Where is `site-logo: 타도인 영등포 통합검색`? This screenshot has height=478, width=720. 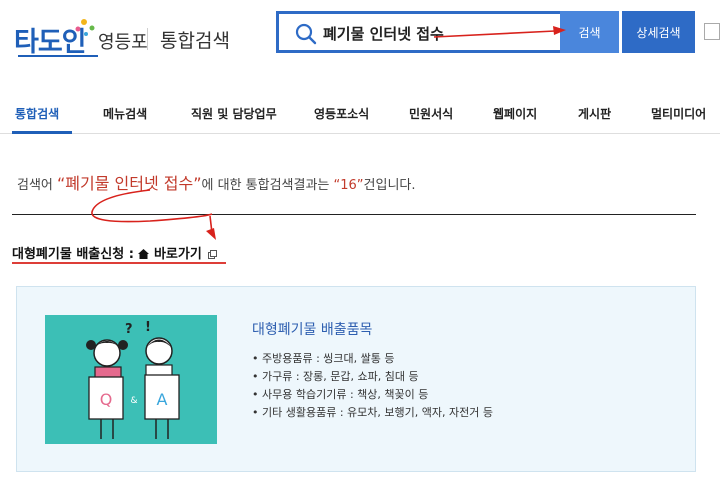 site-logo: 타도인 영등포 통합검색 is located at coordinates (131, 38).